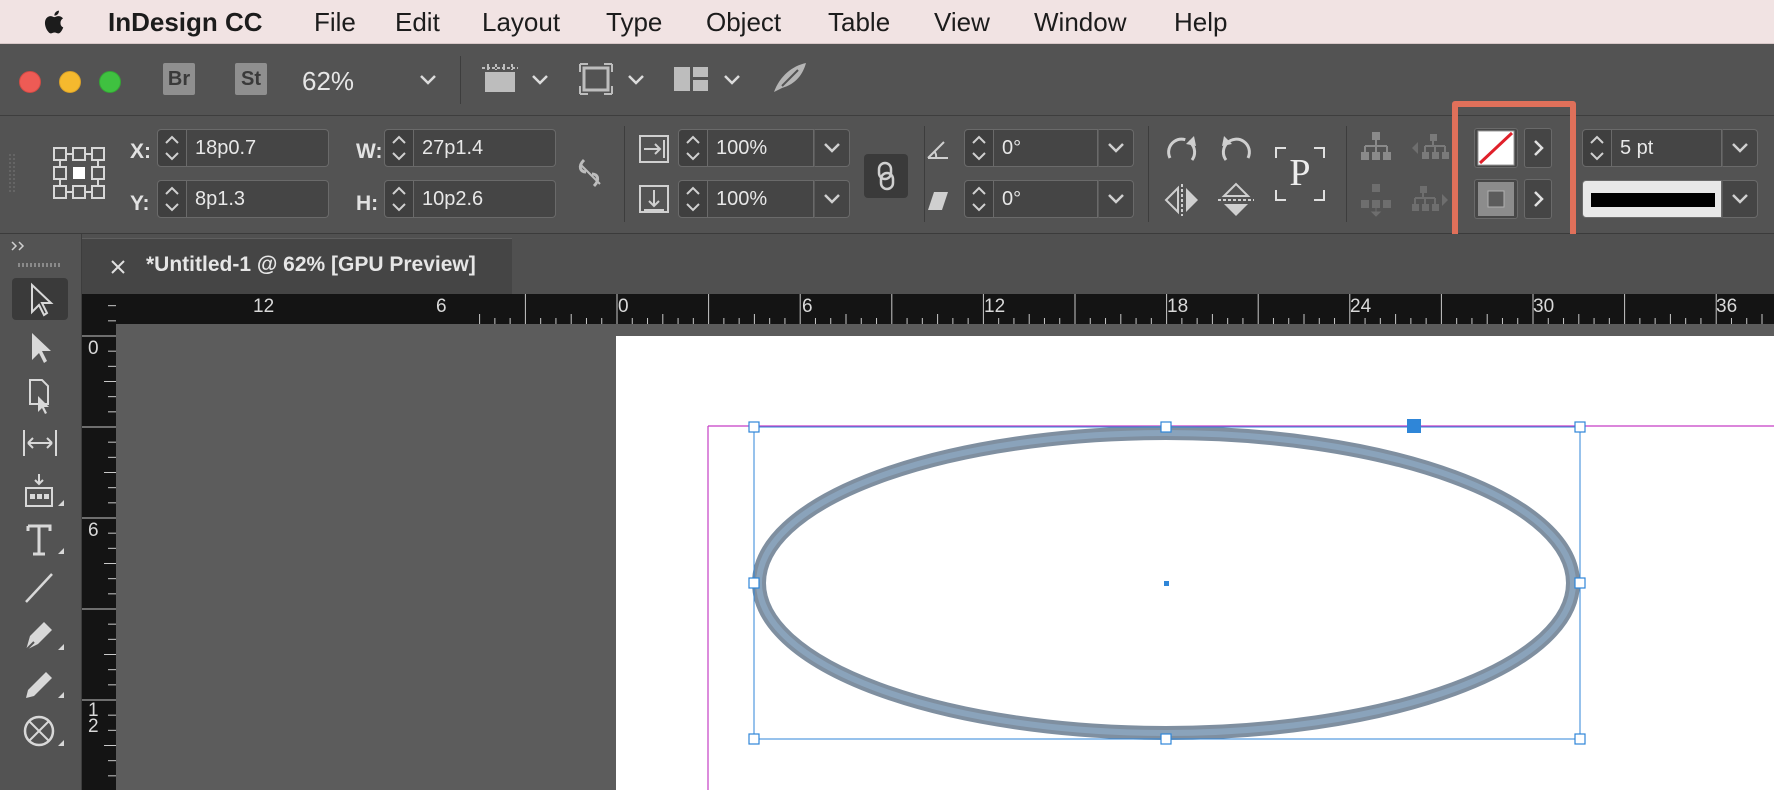  What do you see at coordinates (335, 22) in the screenshot?
I see `menu-file: File` at bounding box center [335, 22].